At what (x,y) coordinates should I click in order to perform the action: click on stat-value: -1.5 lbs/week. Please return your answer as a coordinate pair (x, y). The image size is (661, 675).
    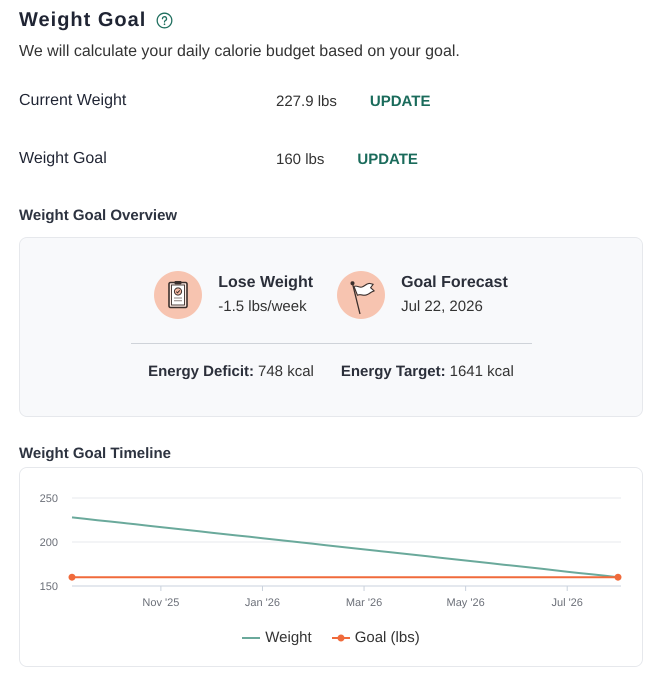
    Looking at the image, I should click on (263, 307).